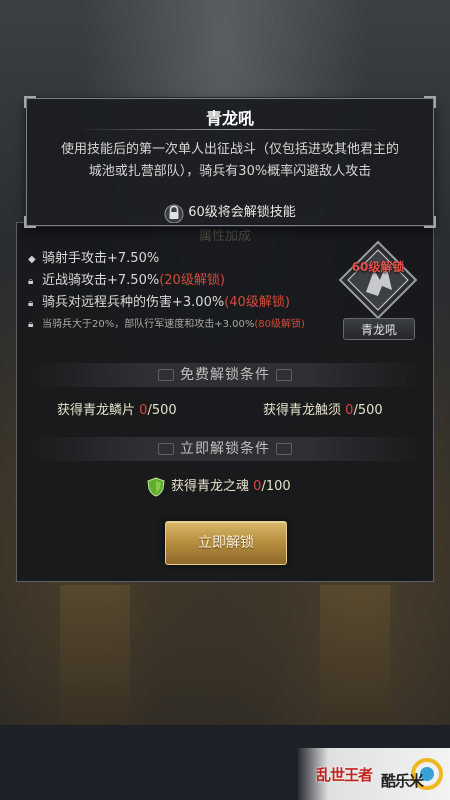 The width and height of the screenshot is (450, 800). Describe the element at coordinates (344, 775) in the screenshot. I see `game-logo: 乱世王者` at that location.